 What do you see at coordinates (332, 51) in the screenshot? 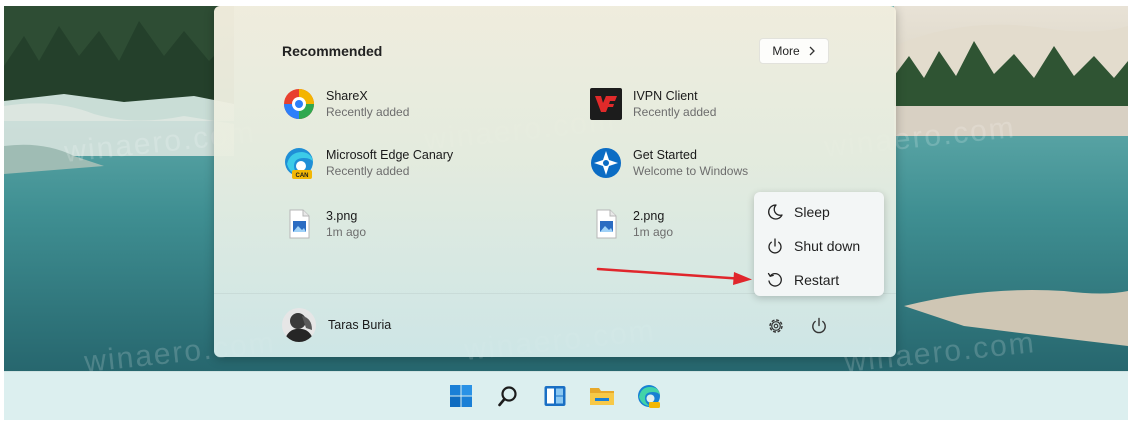
I see `recommended-heading: Recommended` at bounding box center [332, 51].